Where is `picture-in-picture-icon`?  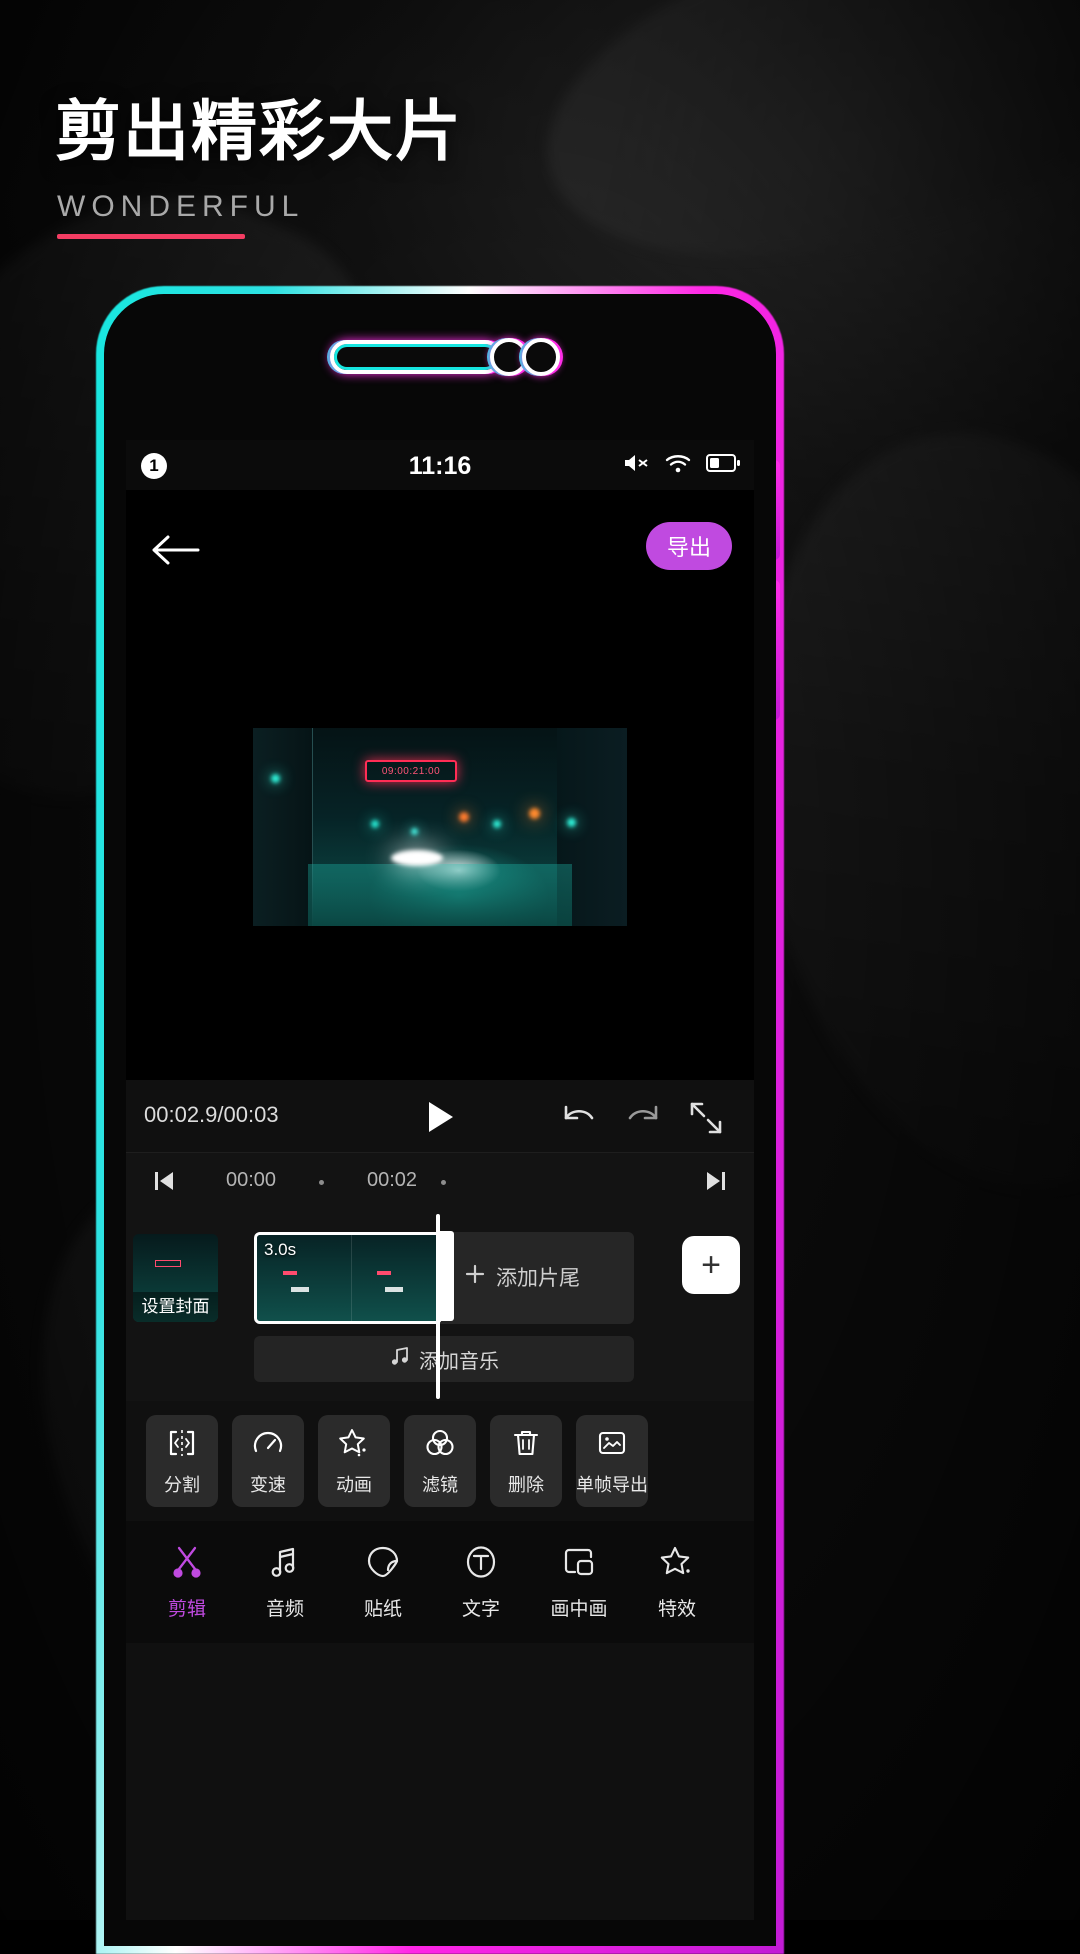
picture-in-picture-icon is located at coordinates (579, 1564).